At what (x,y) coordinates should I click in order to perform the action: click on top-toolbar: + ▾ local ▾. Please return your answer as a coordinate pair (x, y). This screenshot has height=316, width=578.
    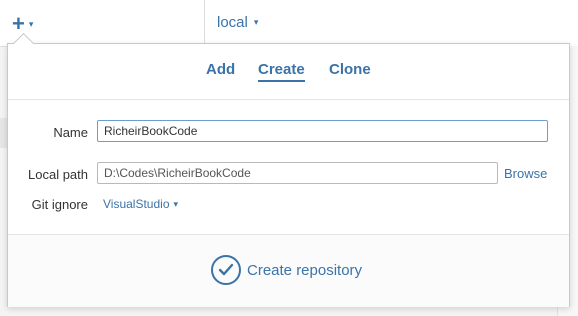
    Looking at the image, I should click on (289, 23).